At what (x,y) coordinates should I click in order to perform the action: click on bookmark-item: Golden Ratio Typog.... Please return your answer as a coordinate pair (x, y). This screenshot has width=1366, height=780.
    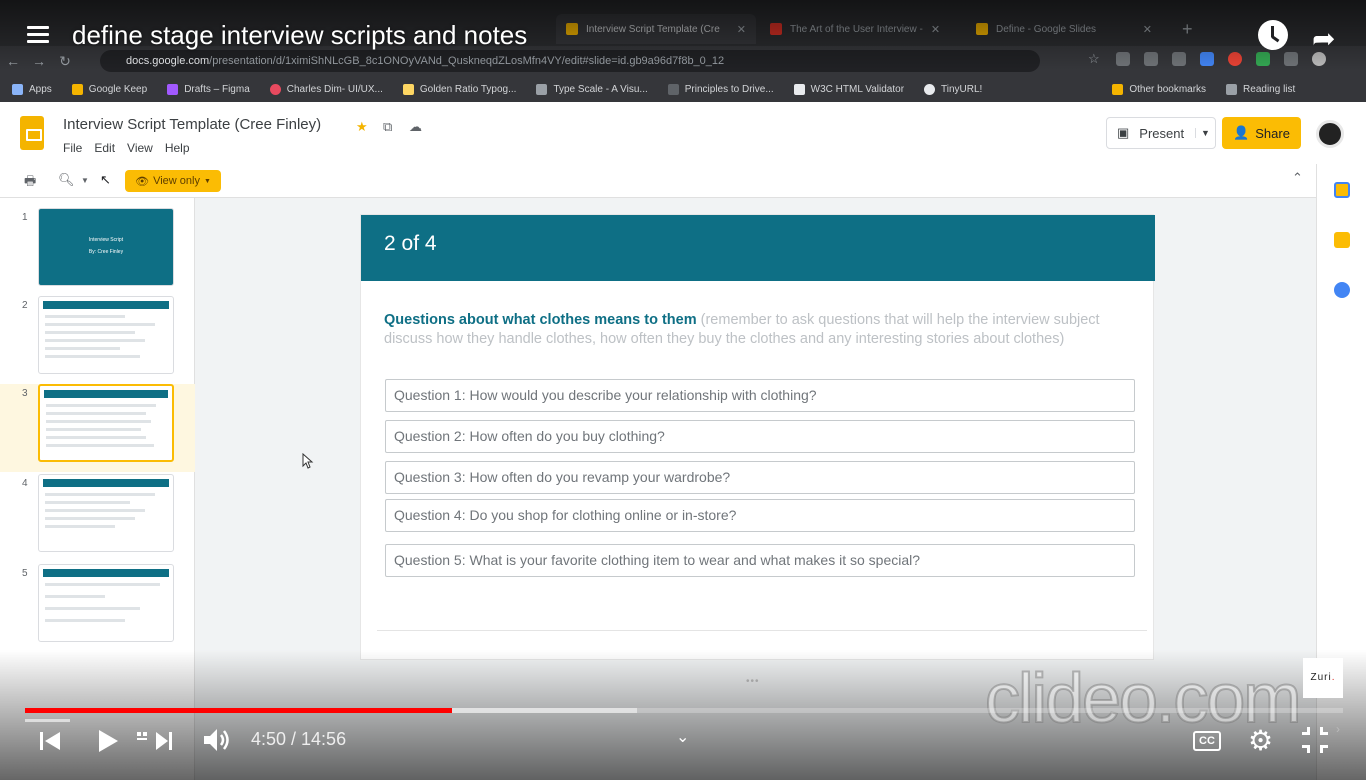
    Looking at the image, I should click on (459, 89).